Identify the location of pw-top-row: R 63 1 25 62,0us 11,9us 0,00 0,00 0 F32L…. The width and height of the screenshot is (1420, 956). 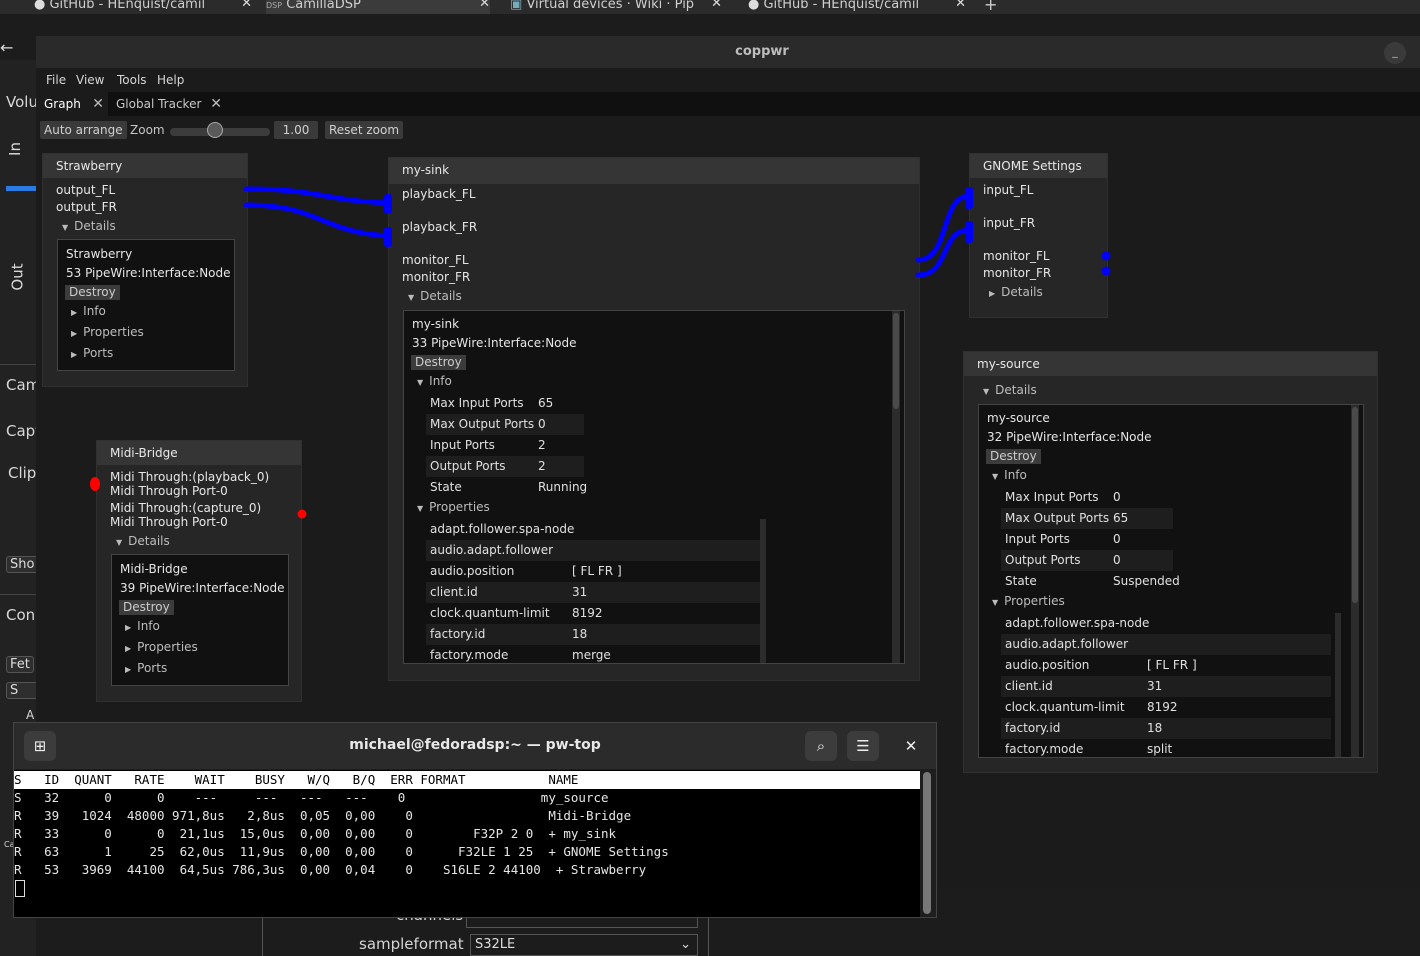
(341, 851).